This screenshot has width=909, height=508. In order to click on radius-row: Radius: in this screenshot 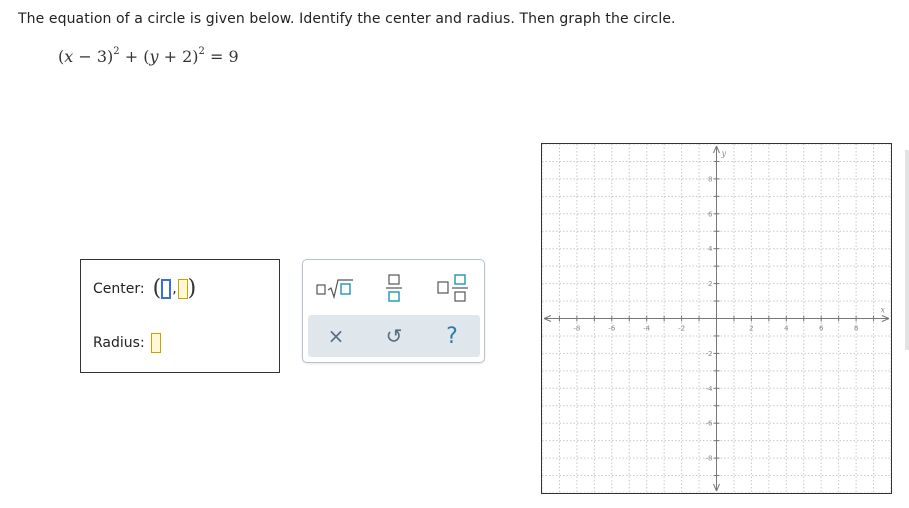, I will do `click(127, 343)`.